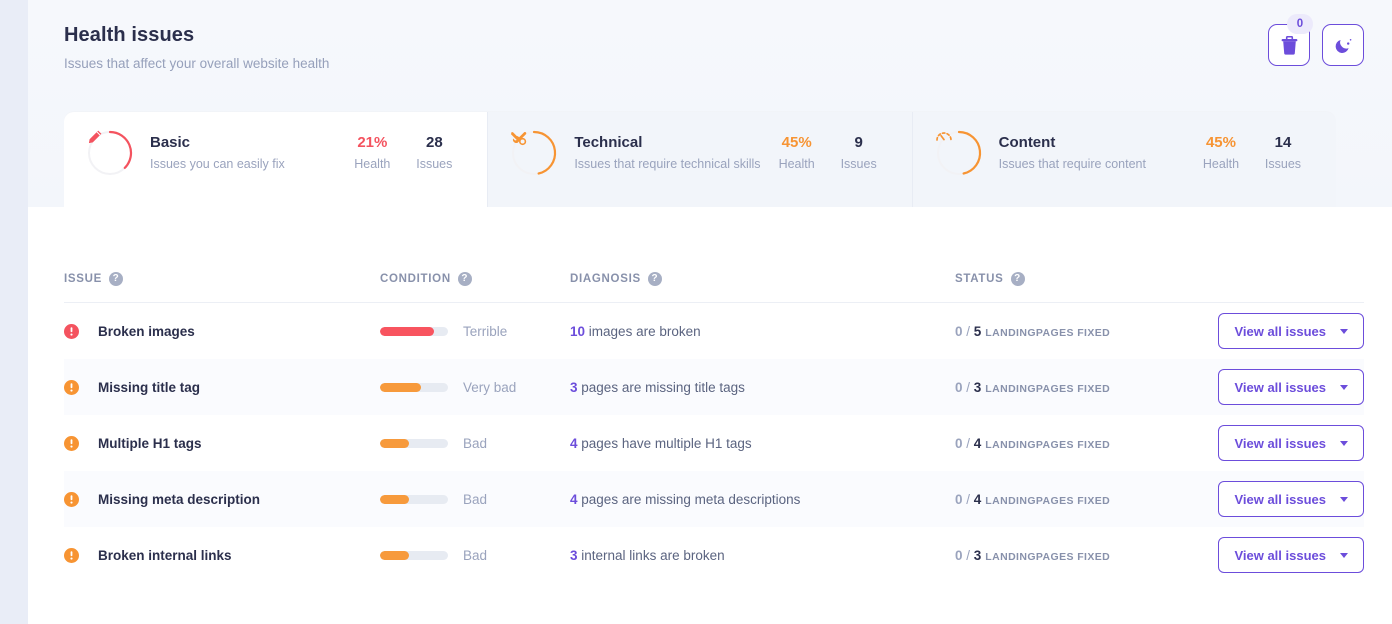  I want to click on help-icon-status: ?, so click(1017, 278).